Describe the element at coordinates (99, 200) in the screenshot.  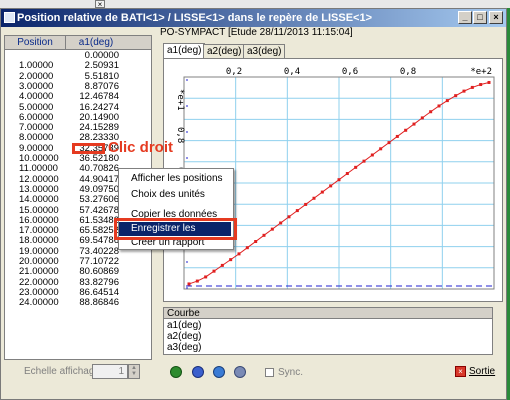
I see `row-value: 53.27606` at that location.